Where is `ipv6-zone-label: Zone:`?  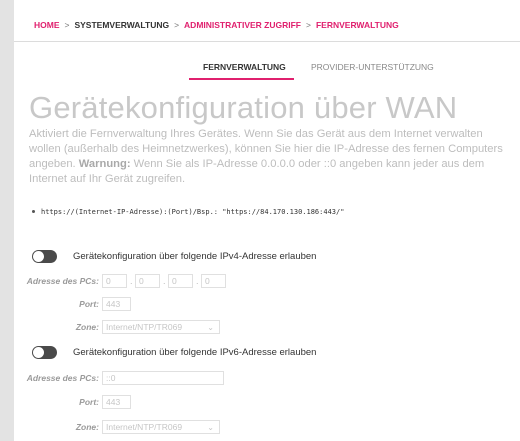
ipv6-zone-label: Zone: is located at coordinates (87, 427).